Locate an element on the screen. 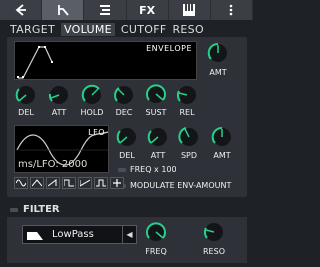 The width and height of the screenshot is (320, 267). plus-icon is located at coordinates (117, 183).